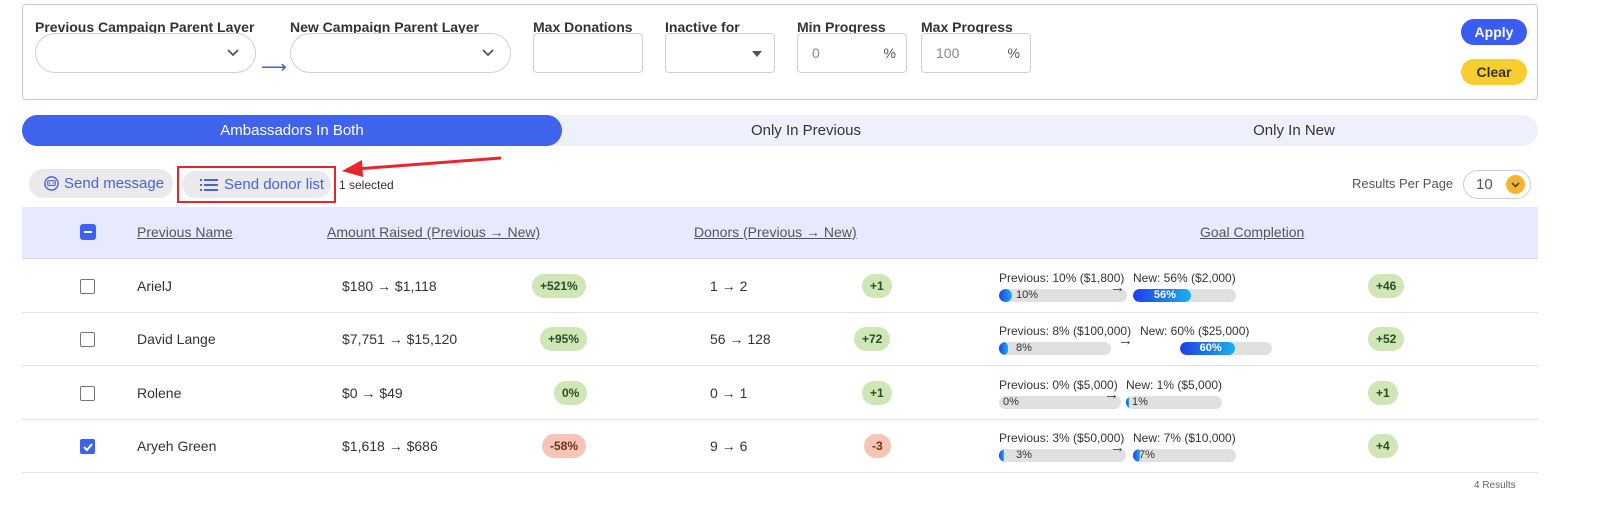 This screenshot has width=1600, height=508. Describe the element at coordinates (1497, 184) in the screenshot. I see `results-per-page-select: 10` at that location.